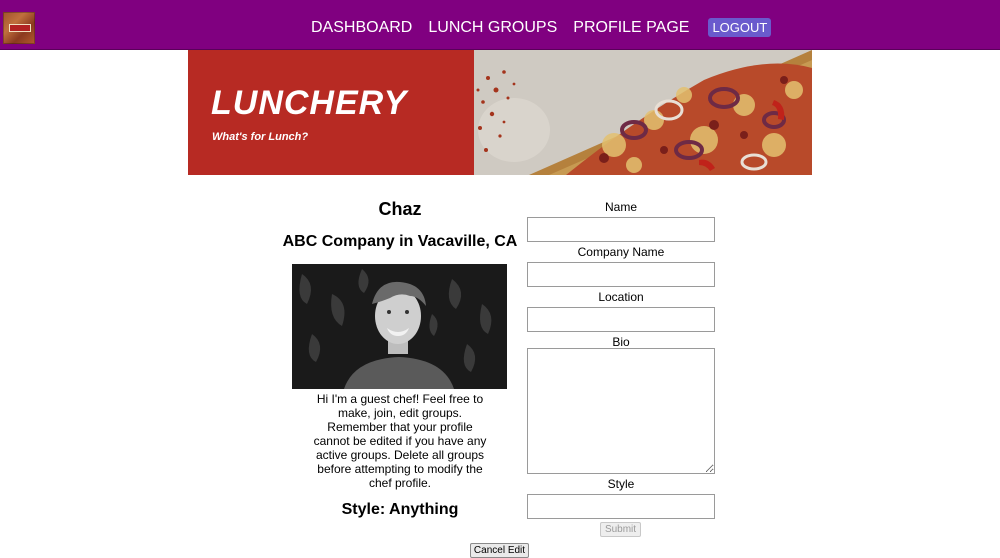 This screenshot has width=1000, height=558. Describe the element at coordinates (361, 28) in the screenshot. I see `nav-dashboard-link: DASHBOARD` at that location.